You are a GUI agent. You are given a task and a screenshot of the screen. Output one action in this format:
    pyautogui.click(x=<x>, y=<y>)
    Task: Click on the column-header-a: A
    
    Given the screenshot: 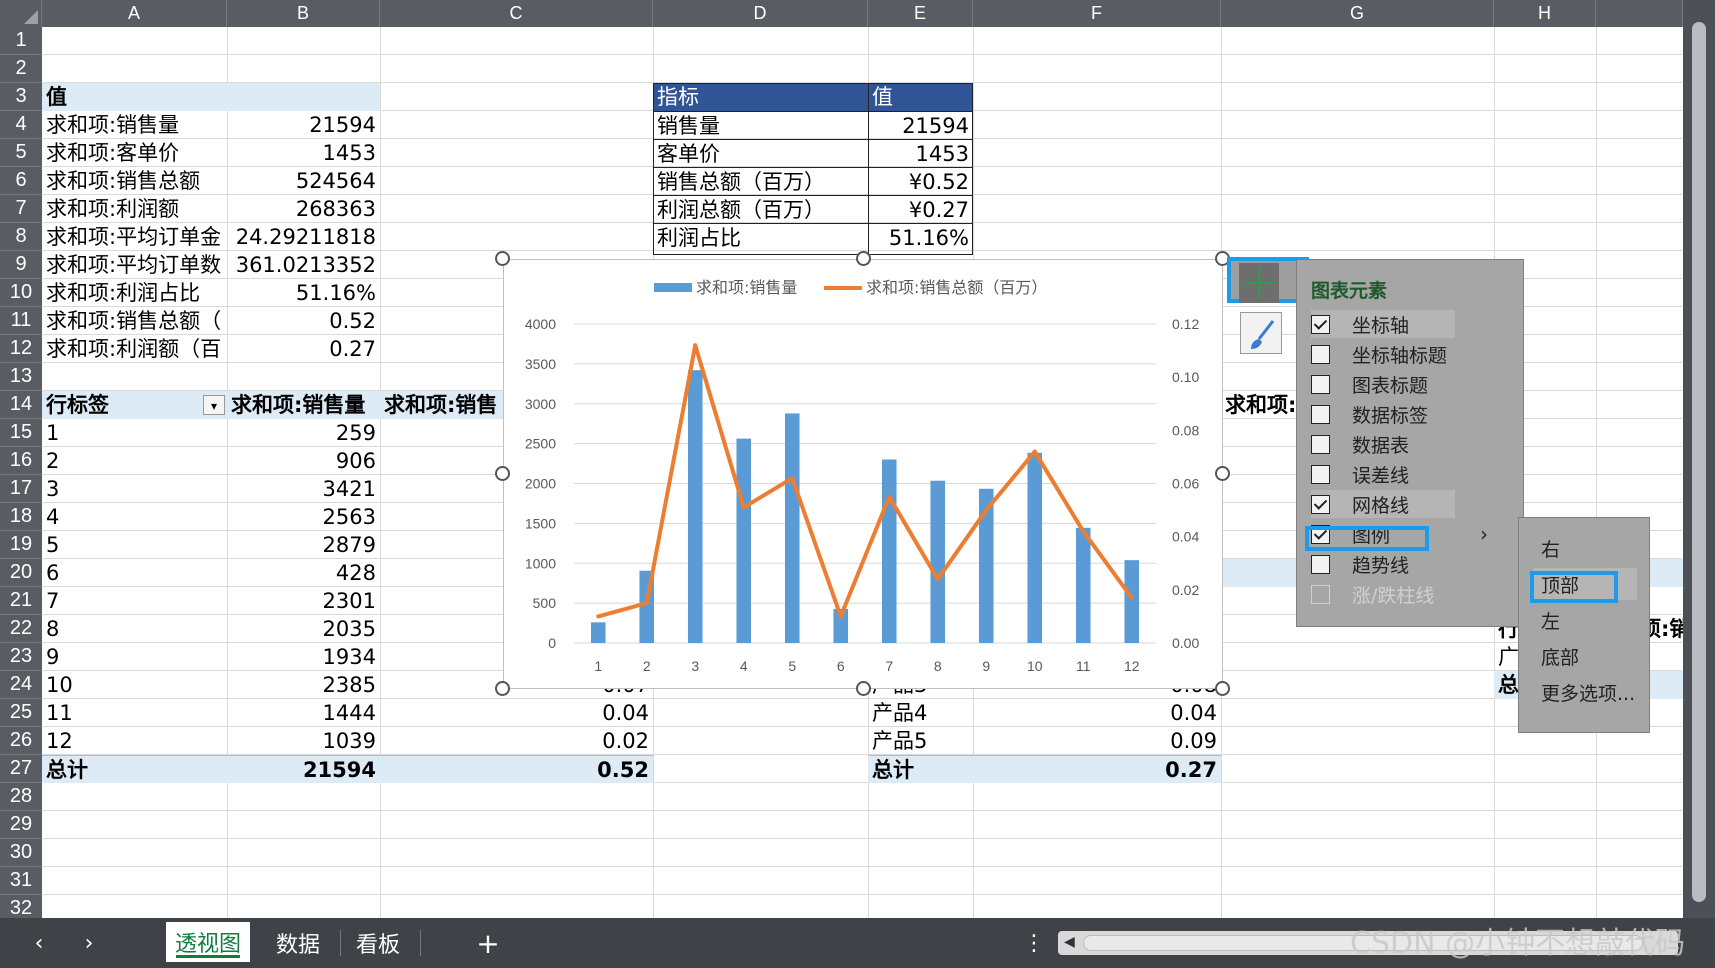 What is the action you would take?
    pyautogui.click(x=134, y=13)
    